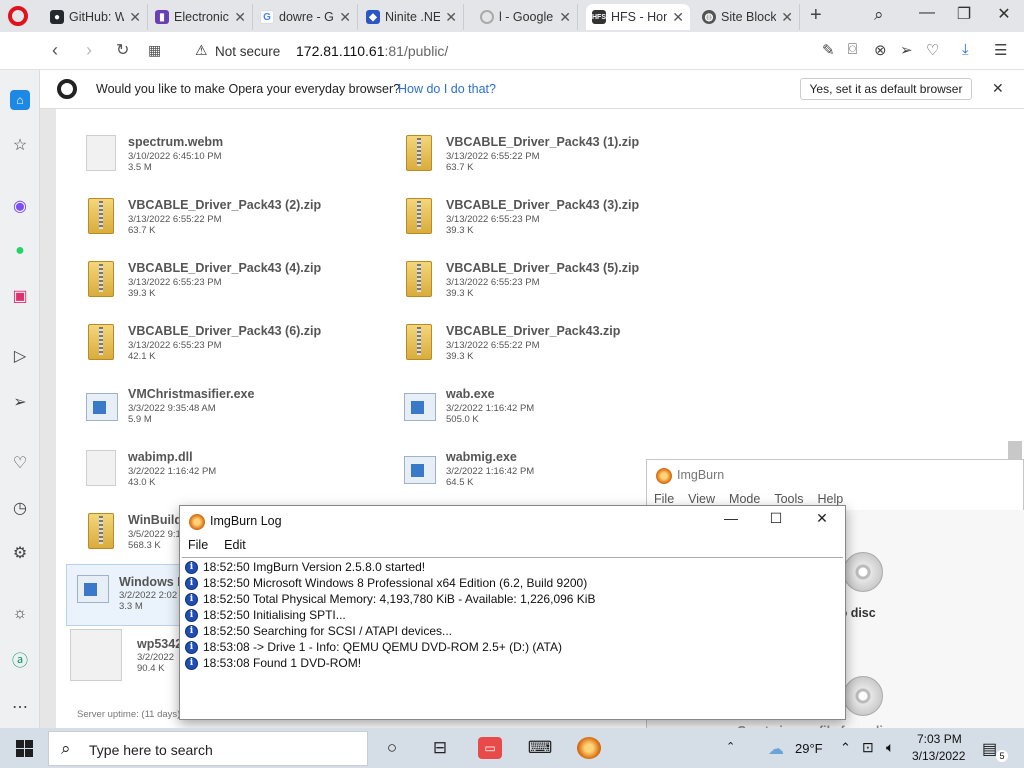 Image resolution: width=1024 pixels, height=768 pixels. Describe the element at coordinates (392, 748) in the screenshot. I see `cortana-icon: ○` at that location.